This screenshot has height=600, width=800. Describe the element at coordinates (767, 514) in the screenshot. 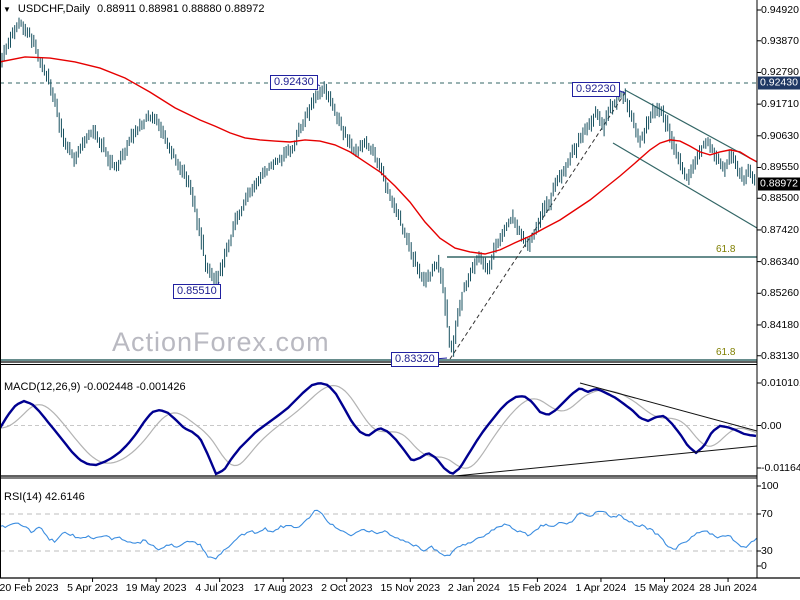

I see `rsi-axis-label: 70` at that location.